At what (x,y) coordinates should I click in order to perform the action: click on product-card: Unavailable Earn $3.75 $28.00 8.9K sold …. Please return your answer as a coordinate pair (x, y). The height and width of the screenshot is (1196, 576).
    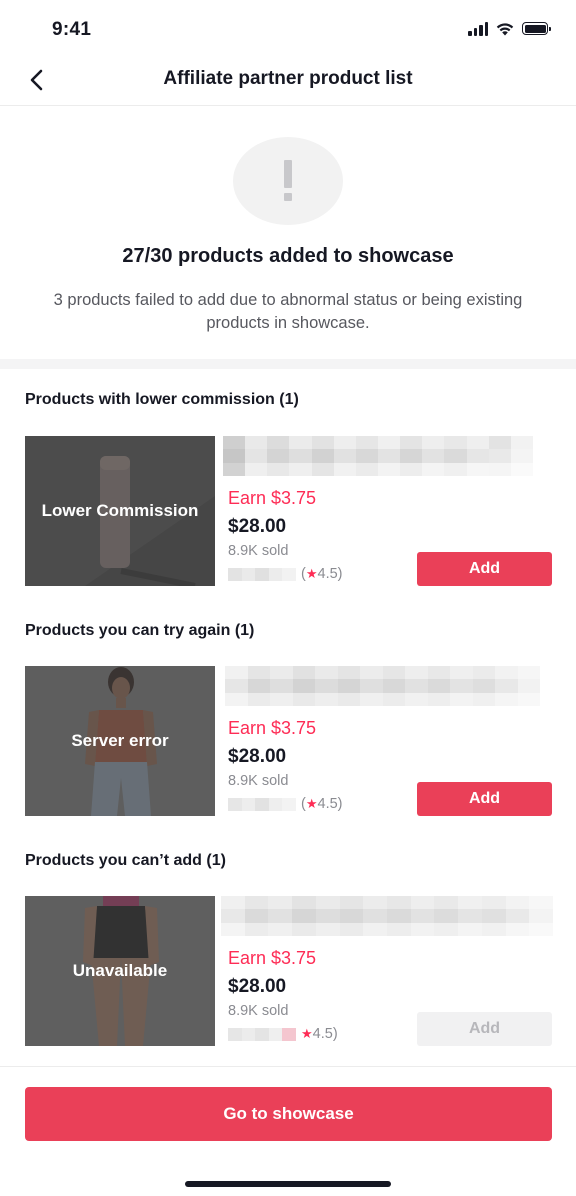
    Looking at the image, I should click on (289, 971).